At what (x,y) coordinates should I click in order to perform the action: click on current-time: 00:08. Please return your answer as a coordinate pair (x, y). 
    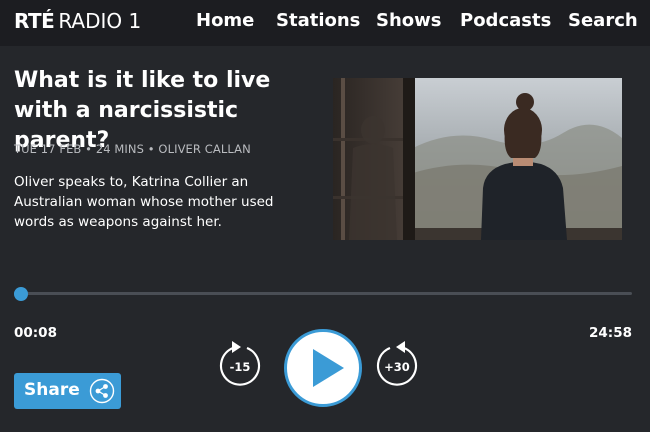
    Looking at the image, I should click on (35, 333).